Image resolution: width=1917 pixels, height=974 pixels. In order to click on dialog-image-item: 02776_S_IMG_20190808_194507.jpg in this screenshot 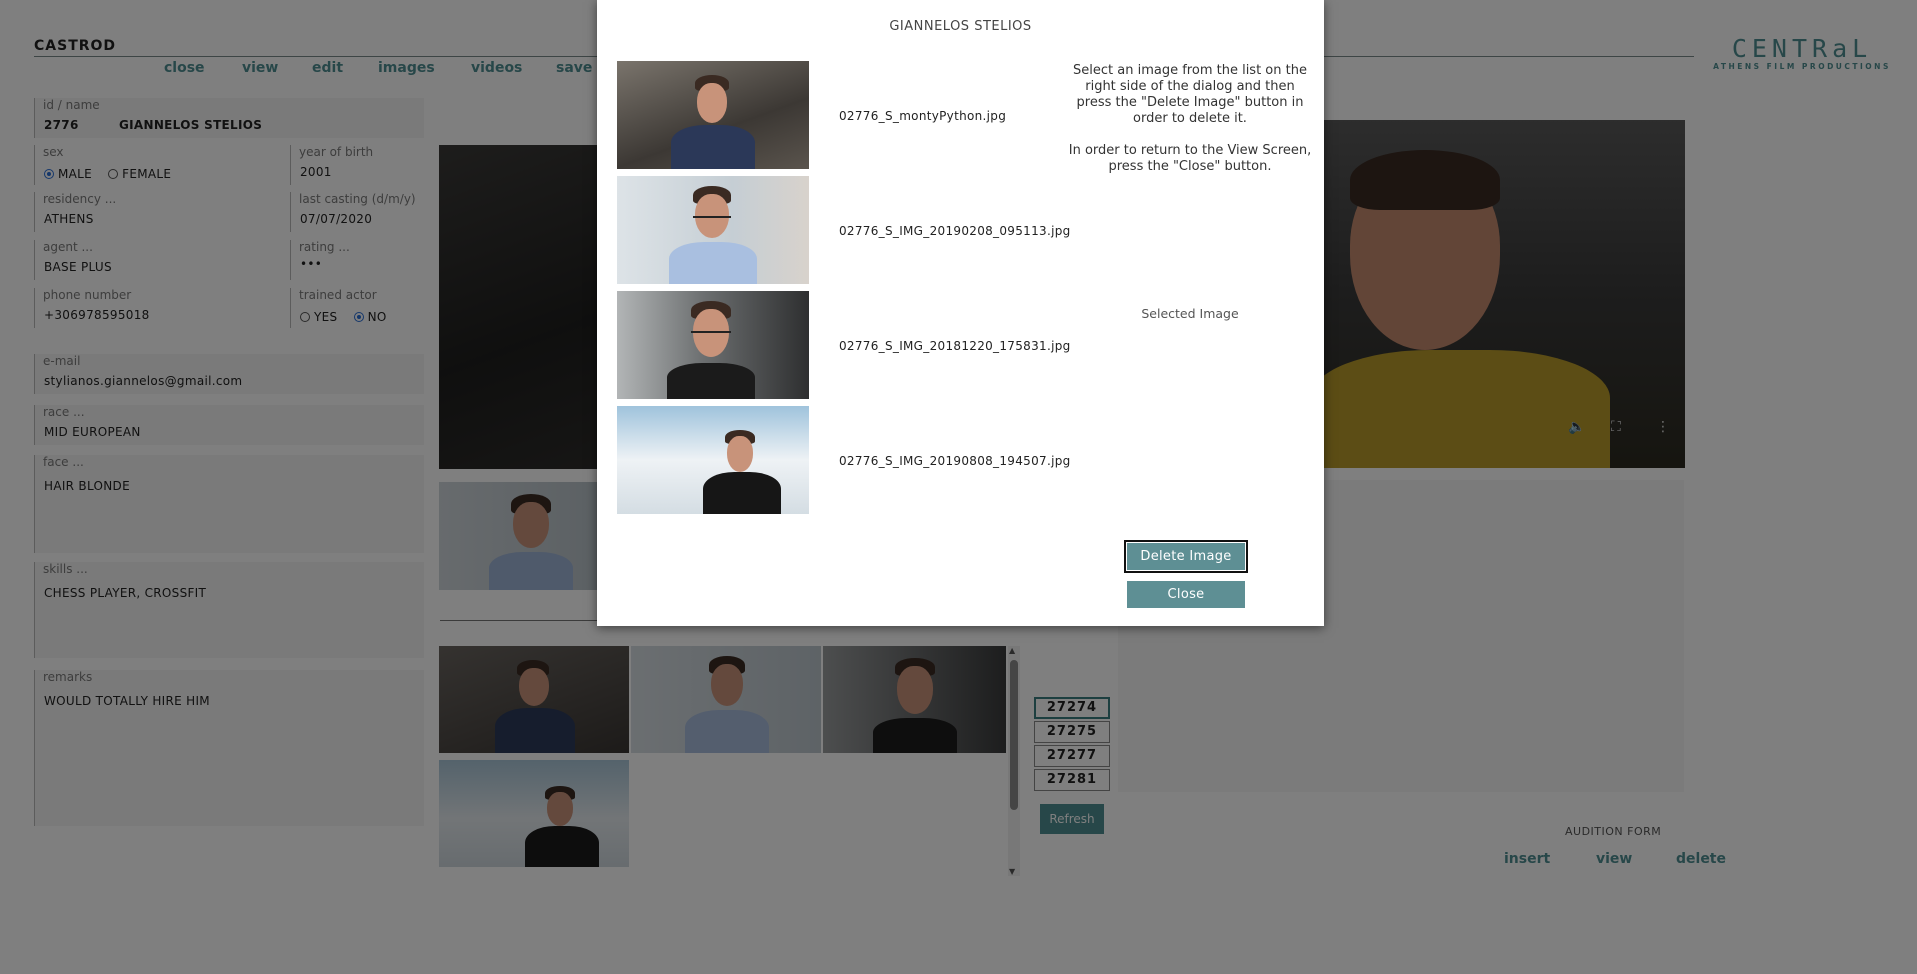, I will do `click(907, 461)`.